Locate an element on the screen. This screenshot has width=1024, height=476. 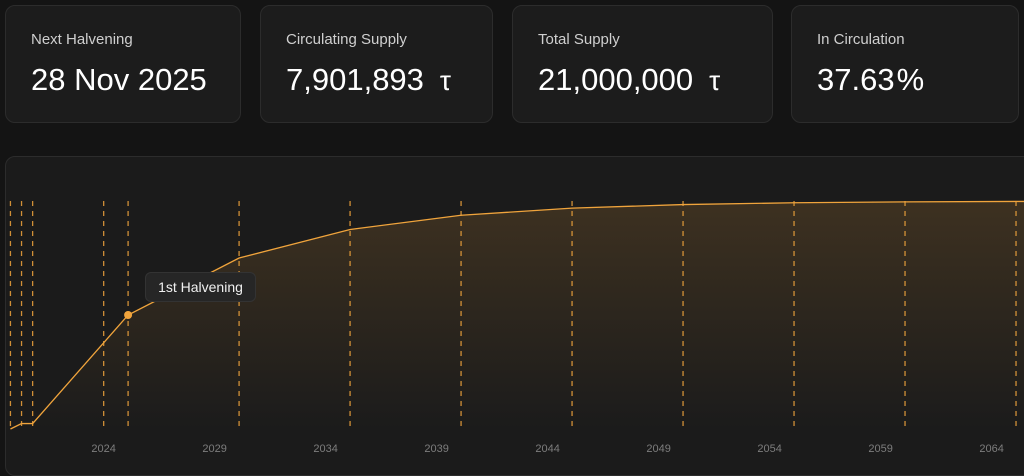
x-tick-label: 2064 is located at coordinates (991, 449).